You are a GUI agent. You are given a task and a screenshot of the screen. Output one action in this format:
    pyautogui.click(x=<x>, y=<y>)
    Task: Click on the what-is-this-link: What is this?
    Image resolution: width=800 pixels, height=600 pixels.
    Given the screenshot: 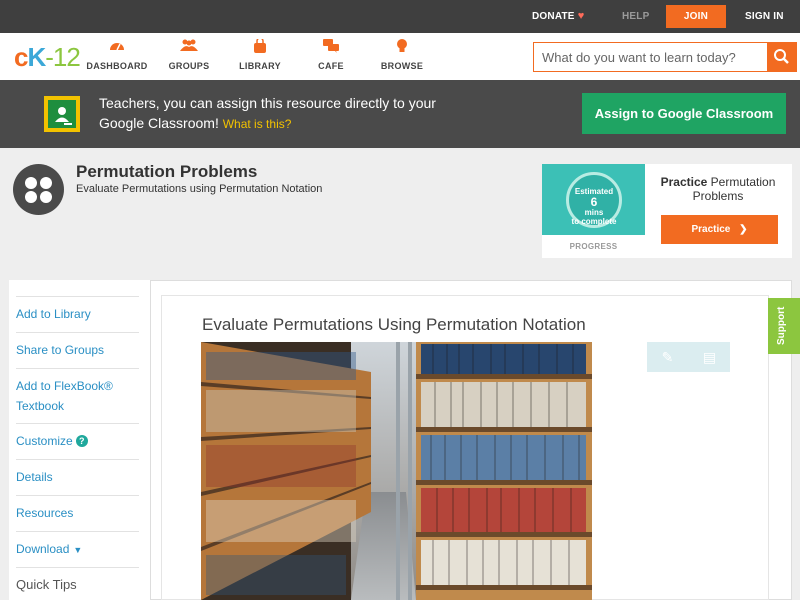 What is the action you would take?
    pyautogui.click(x=257, y=124)
    